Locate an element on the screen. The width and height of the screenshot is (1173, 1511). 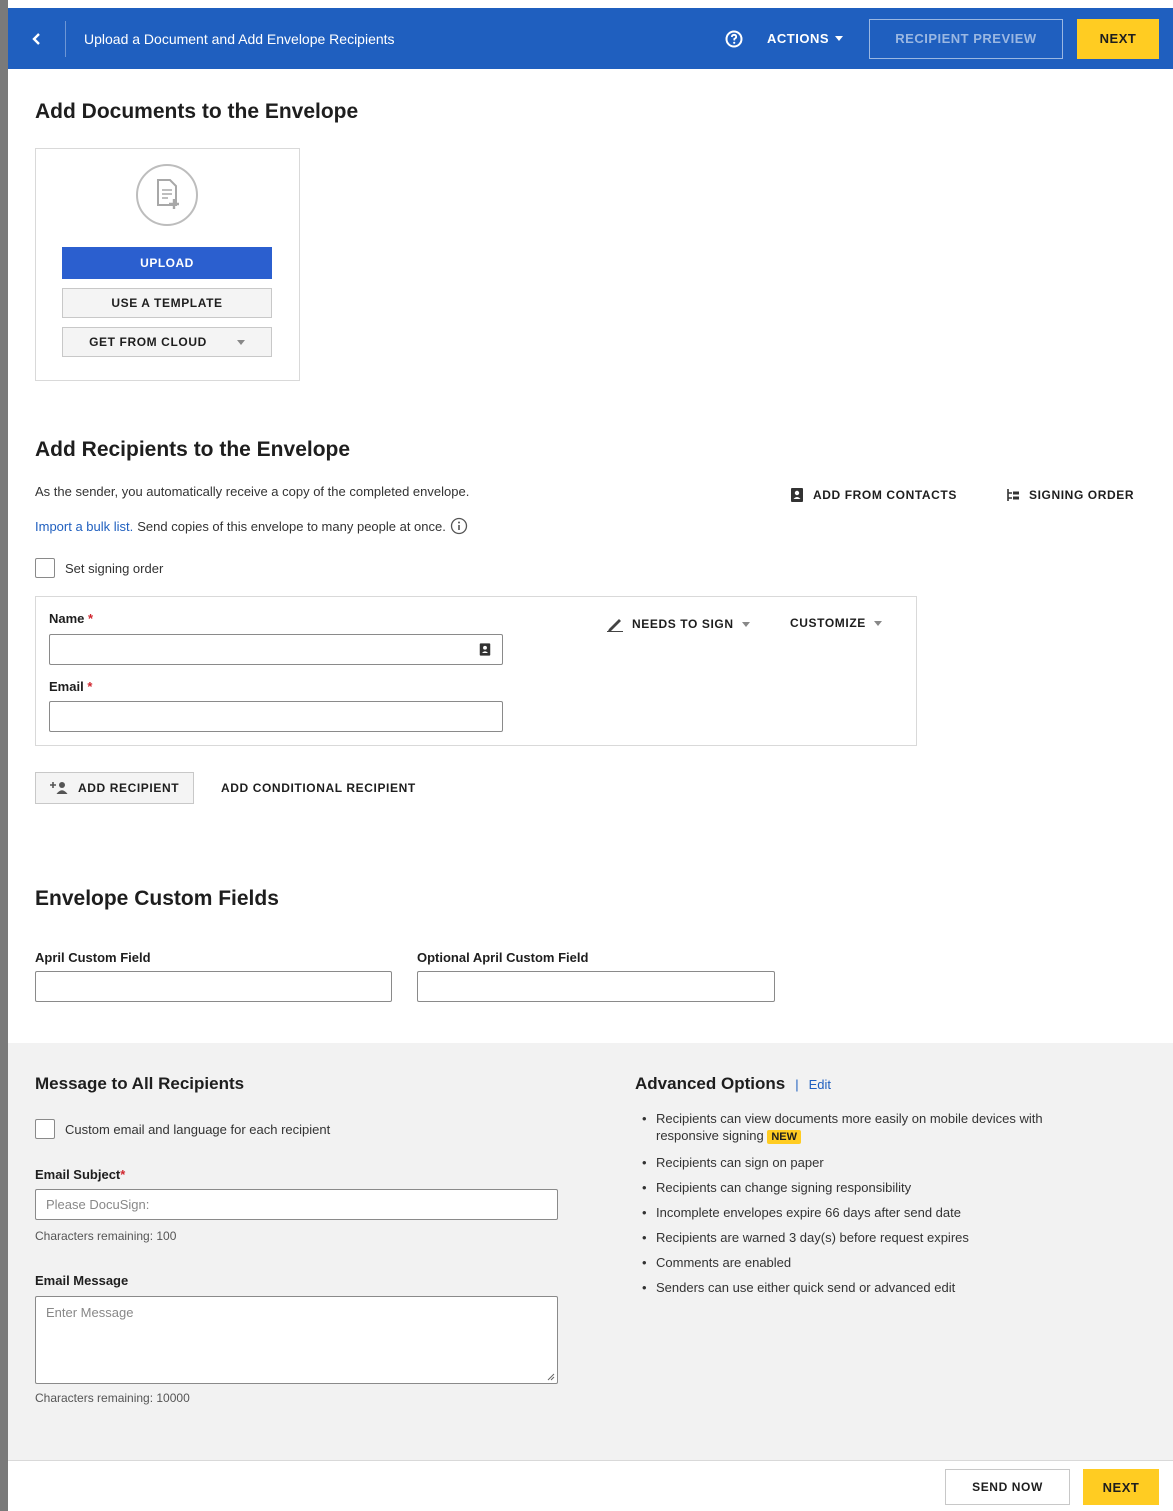
advanced-options-heading: Advanced Options is located at coordinates (710, 1083).